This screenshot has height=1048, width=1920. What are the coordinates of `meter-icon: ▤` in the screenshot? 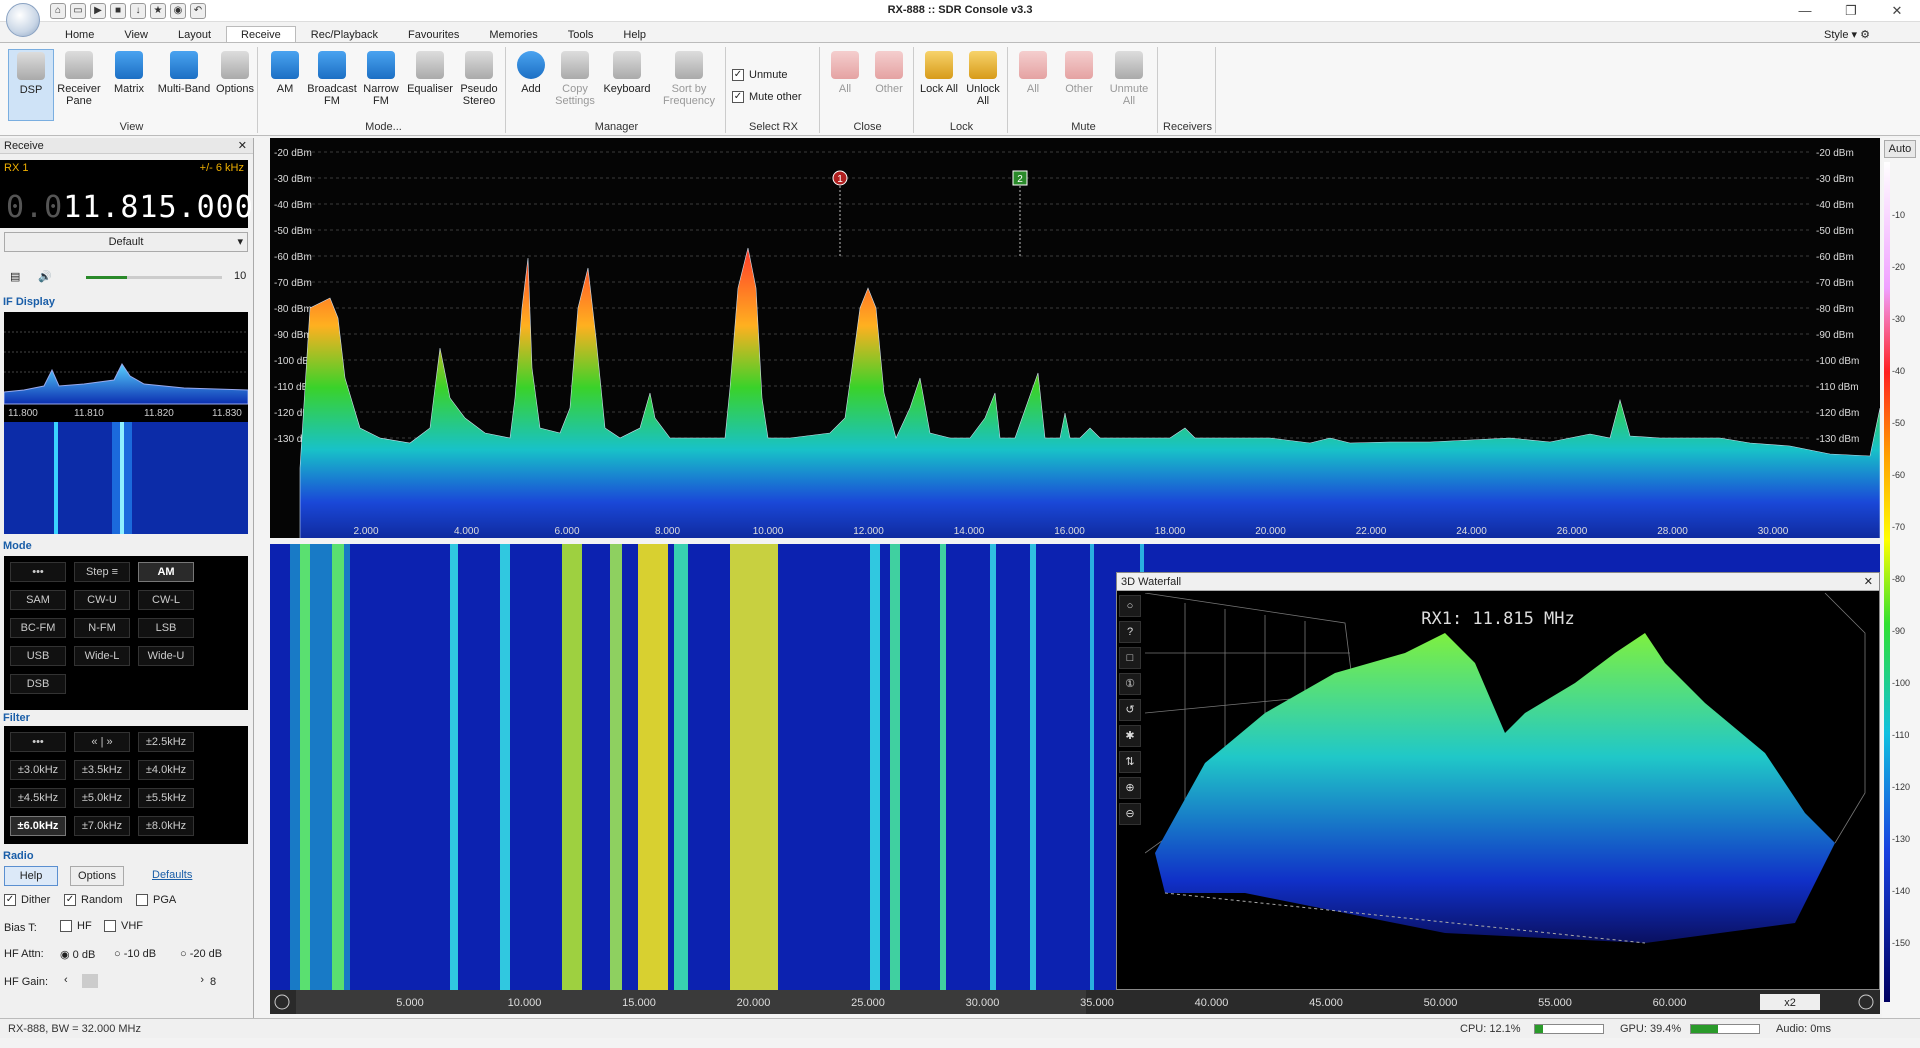 It's located at (15, 276).